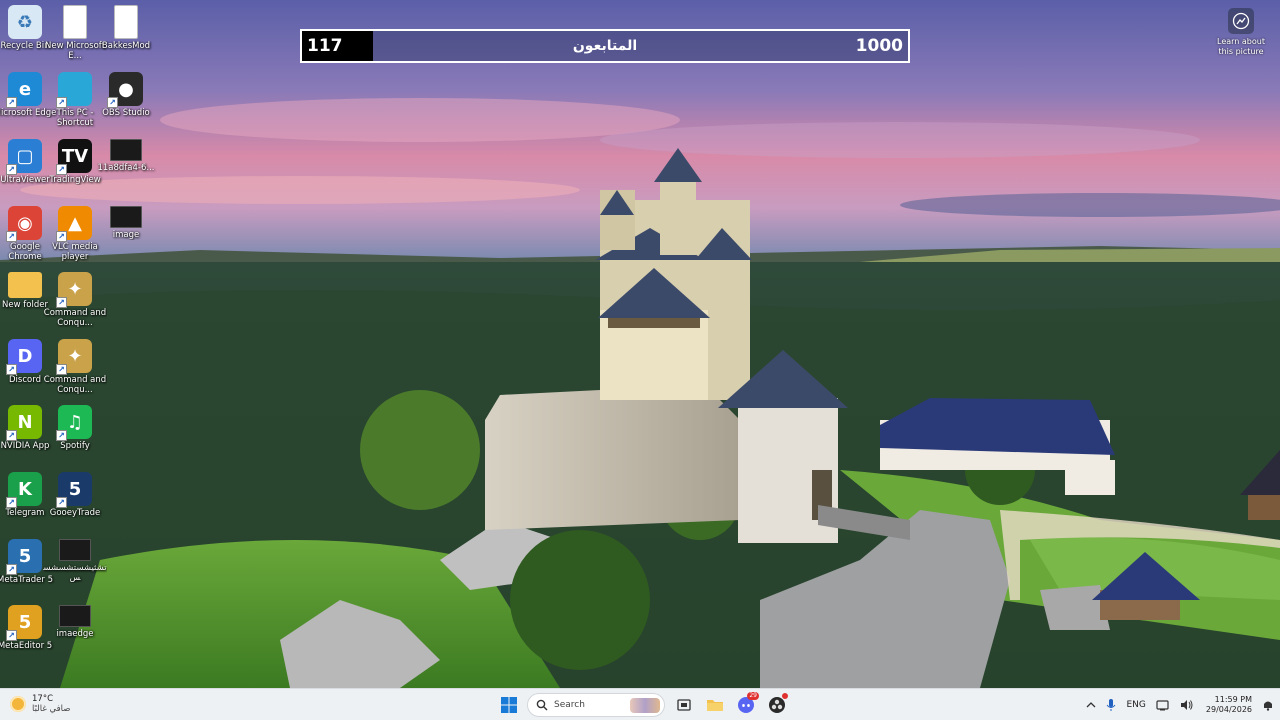 This screenshot has height=720, width=1280. I want to click on weather-temperature: 17°C, so click(43, 699).